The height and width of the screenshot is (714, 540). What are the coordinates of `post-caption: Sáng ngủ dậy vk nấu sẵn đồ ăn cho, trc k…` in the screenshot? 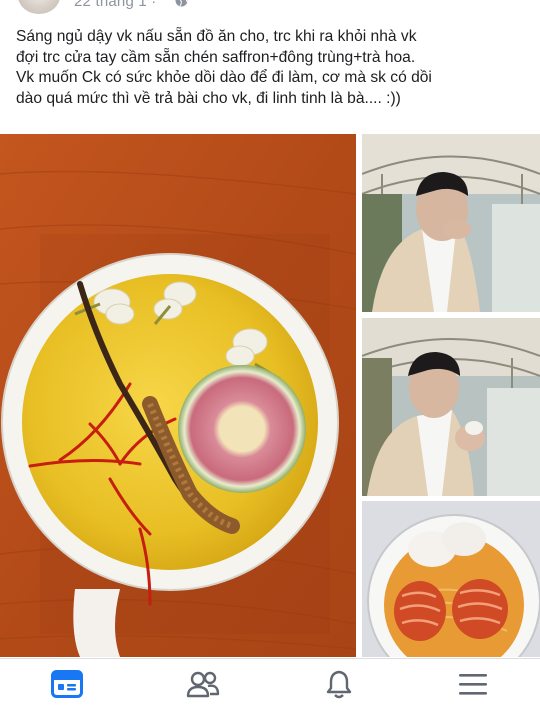 It's located at (273, 68).